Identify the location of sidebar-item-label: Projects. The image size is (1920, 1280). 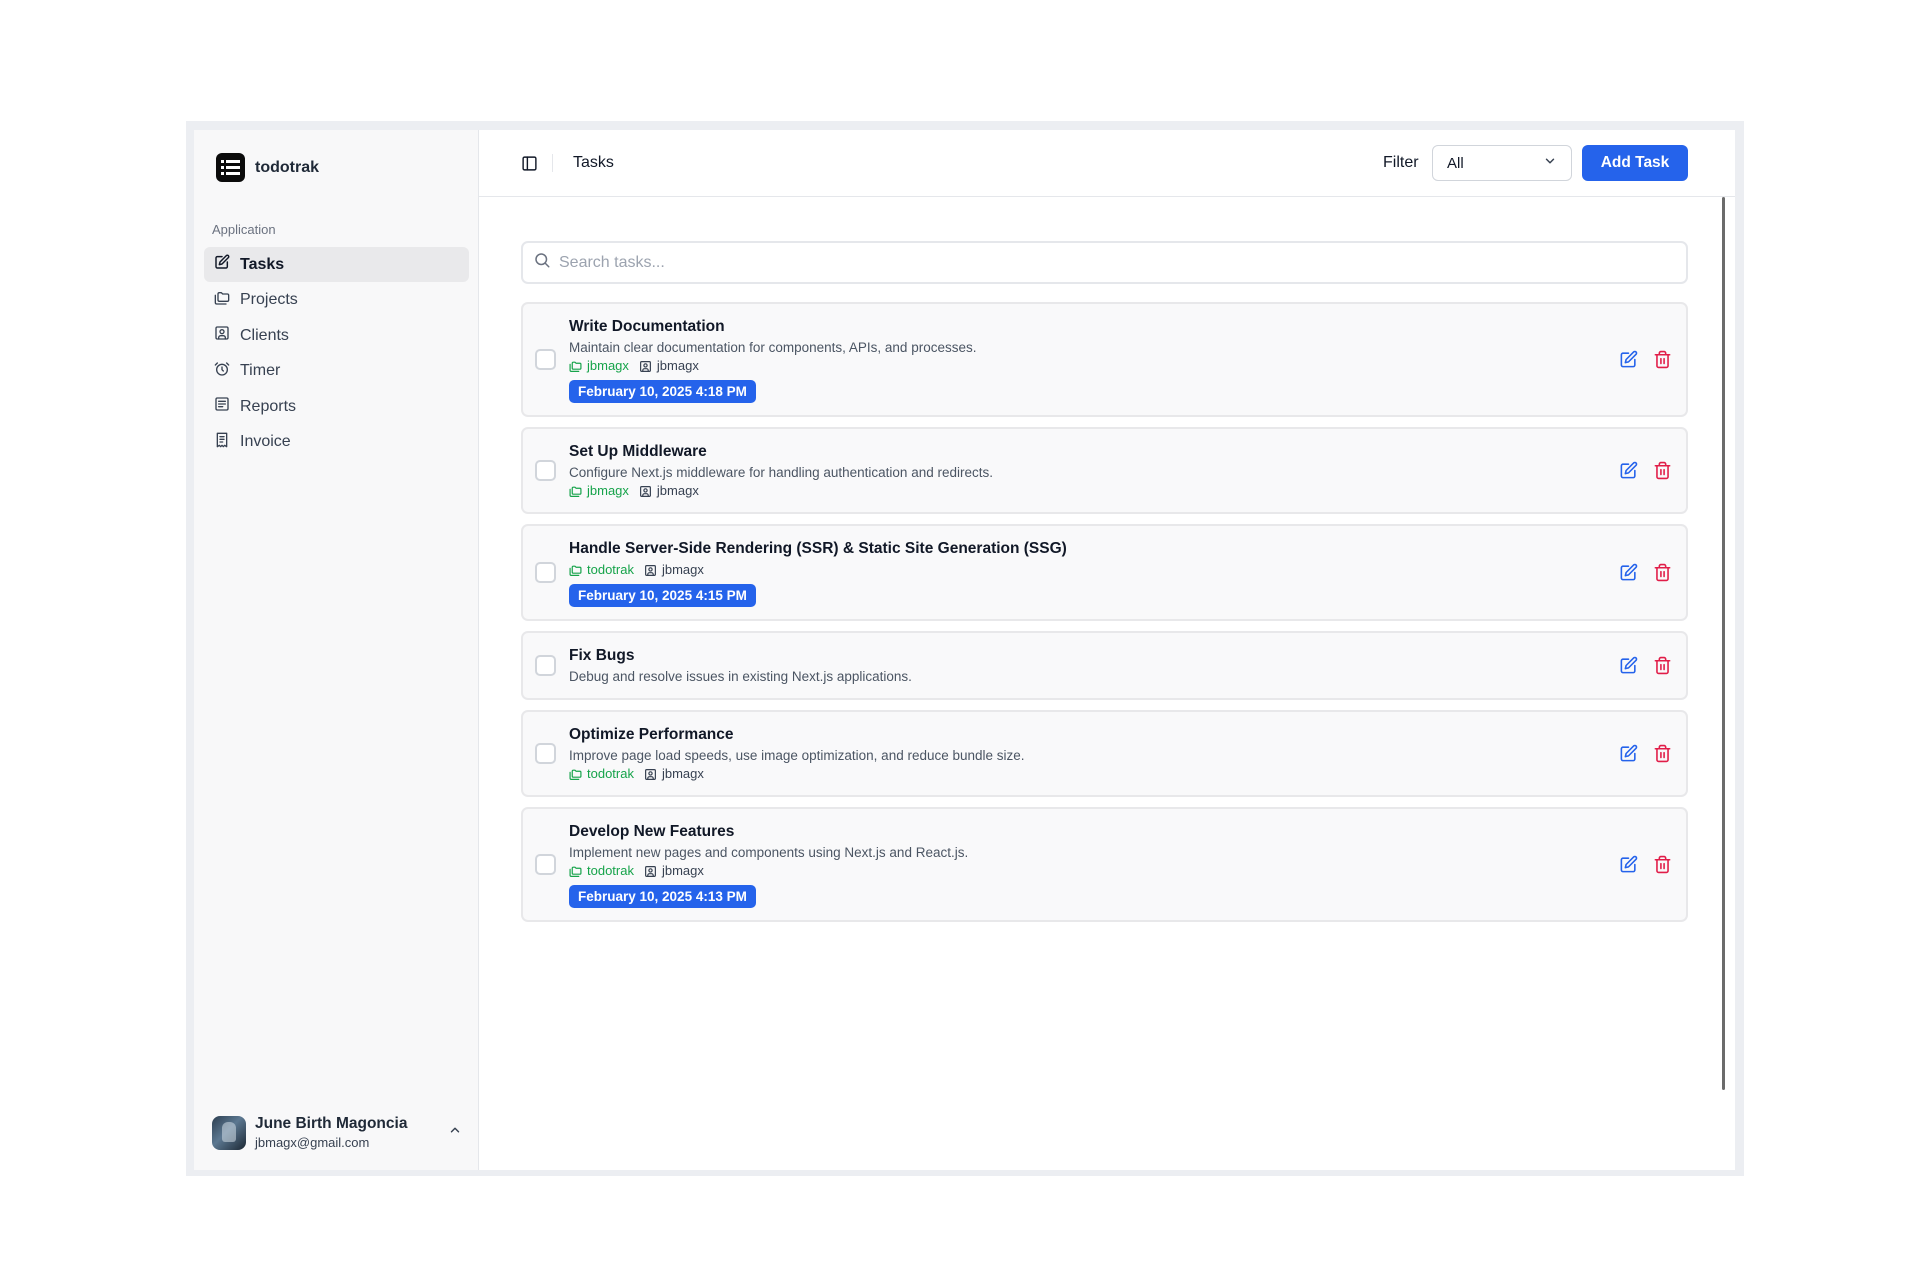
(269, 299).